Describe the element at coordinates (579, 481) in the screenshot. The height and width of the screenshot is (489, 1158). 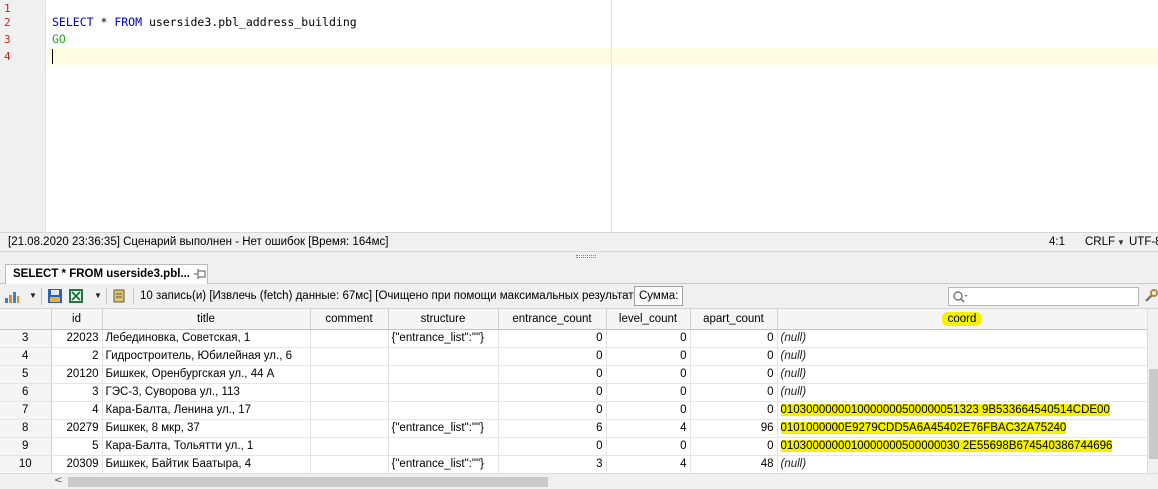
I see `horizontal-scrollbar: <` at that location.